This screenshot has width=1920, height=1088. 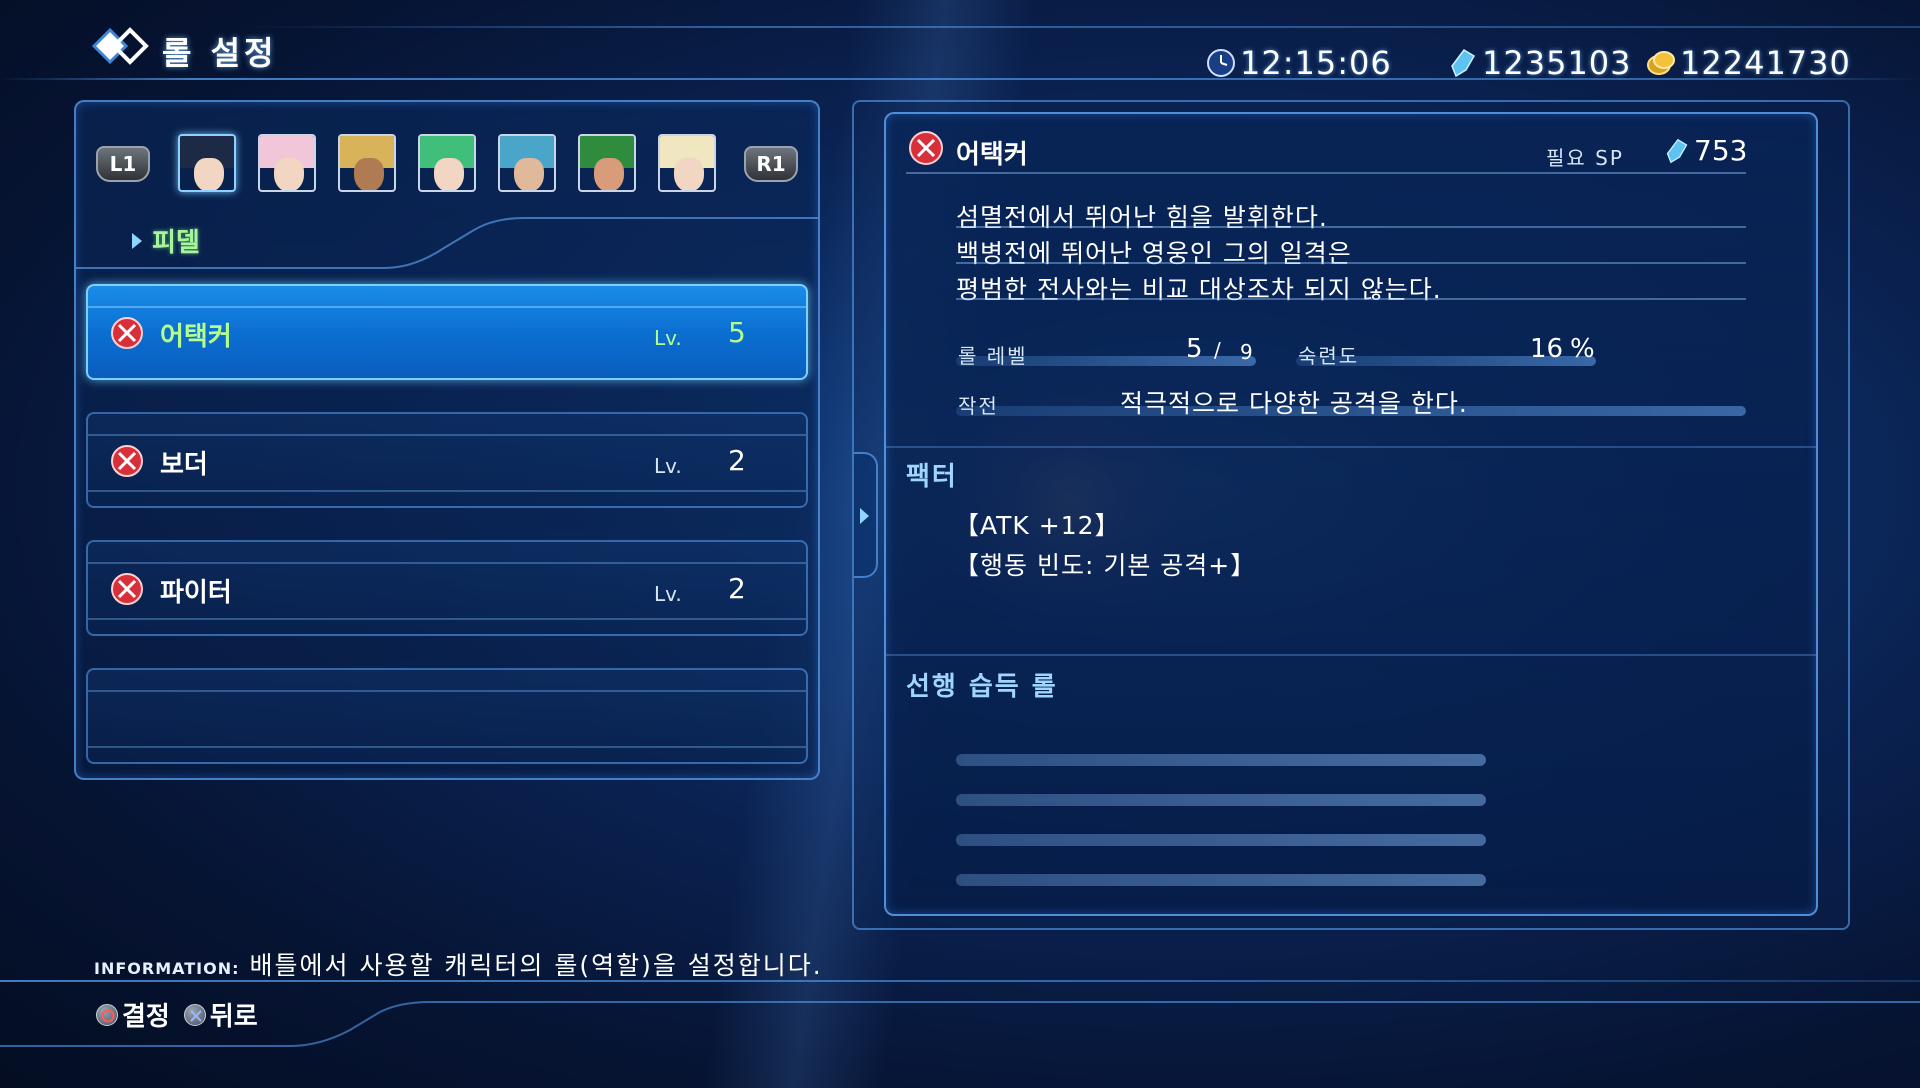 What do you see at coordinates (1557, 63) in the screenshot?
I see `crystal-count: 1235103` at bounding box center [1557, 63].